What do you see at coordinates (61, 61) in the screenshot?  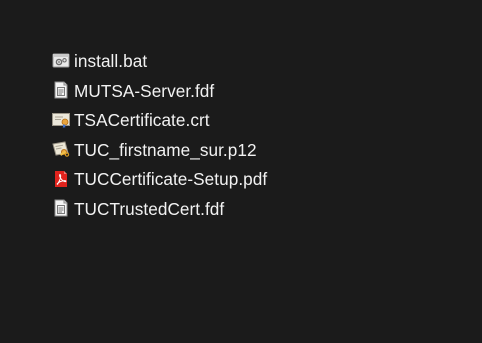 I see `batch-file-icon` at bounding box center [61, 61].